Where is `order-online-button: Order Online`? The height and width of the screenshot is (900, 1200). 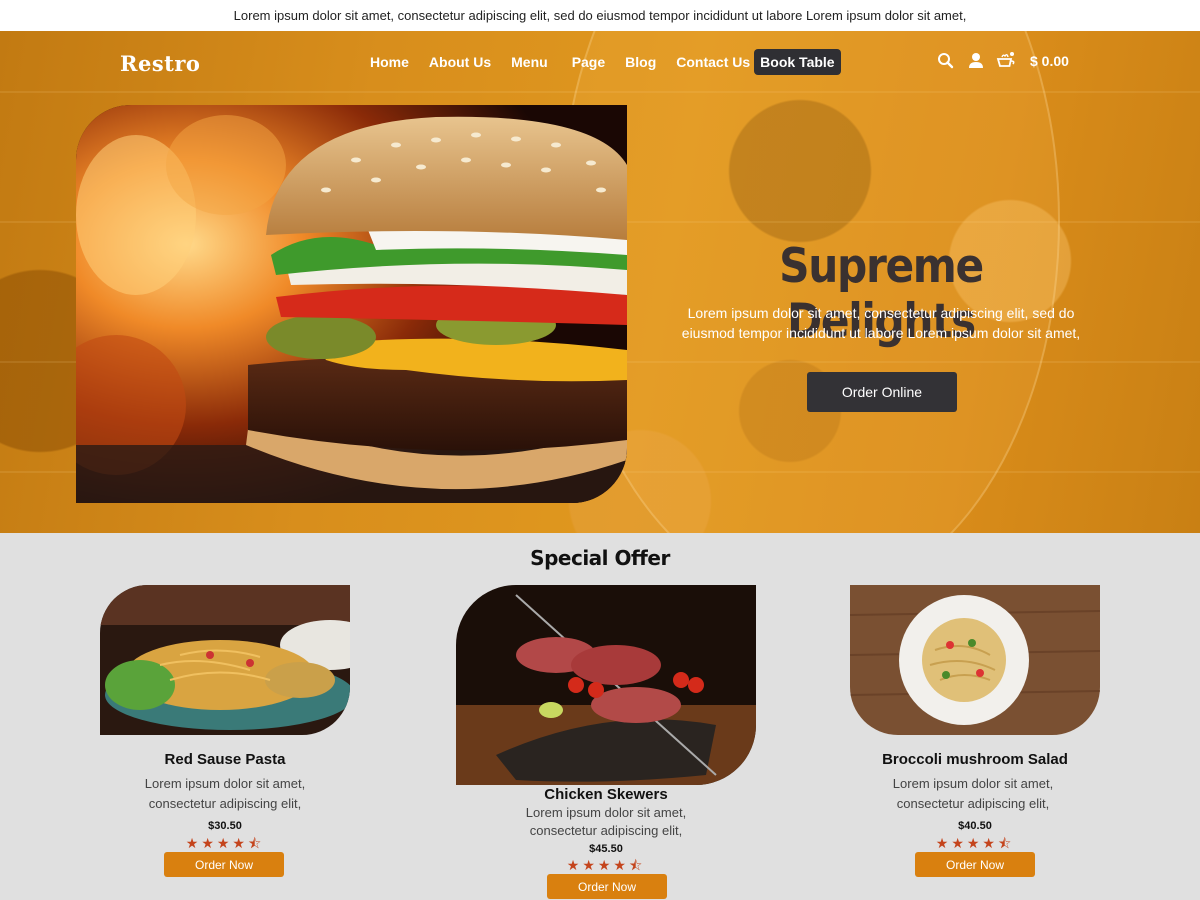
order-online-button: Order Online is located at coordinates (882, 392).